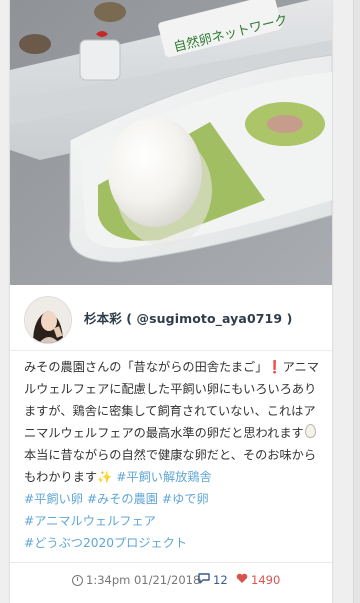 The image size is (360, 603). What do you see at coordinates (266, 580) in the screenshot?
I see `like-count-text: 1490` at bounding box center [266, 580].